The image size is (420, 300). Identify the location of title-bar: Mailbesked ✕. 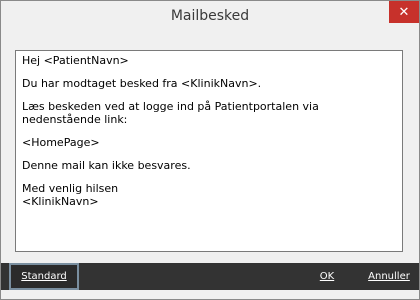
(210, 16).